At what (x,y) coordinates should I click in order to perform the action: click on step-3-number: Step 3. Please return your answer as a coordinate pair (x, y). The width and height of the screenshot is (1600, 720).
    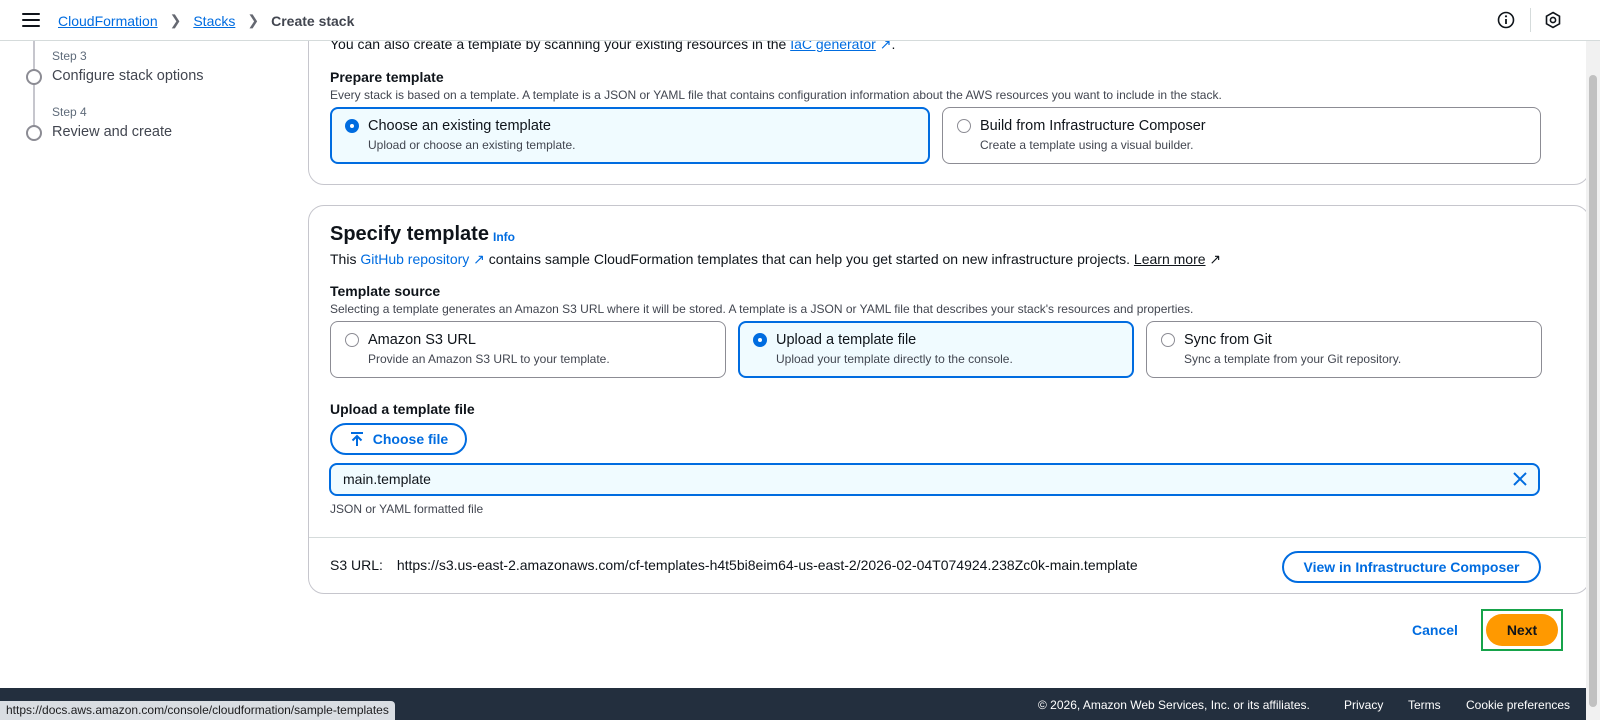
    Looking at the image, I should click on (69, 56).